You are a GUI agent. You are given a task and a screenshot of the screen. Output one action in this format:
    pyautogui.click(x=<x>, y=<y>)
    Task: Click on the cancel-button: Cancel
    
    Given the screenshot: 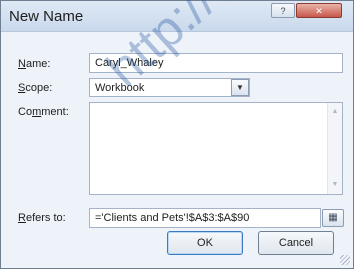 What is the action you would take?
    pyautogui.click(x=296, y=243)
    